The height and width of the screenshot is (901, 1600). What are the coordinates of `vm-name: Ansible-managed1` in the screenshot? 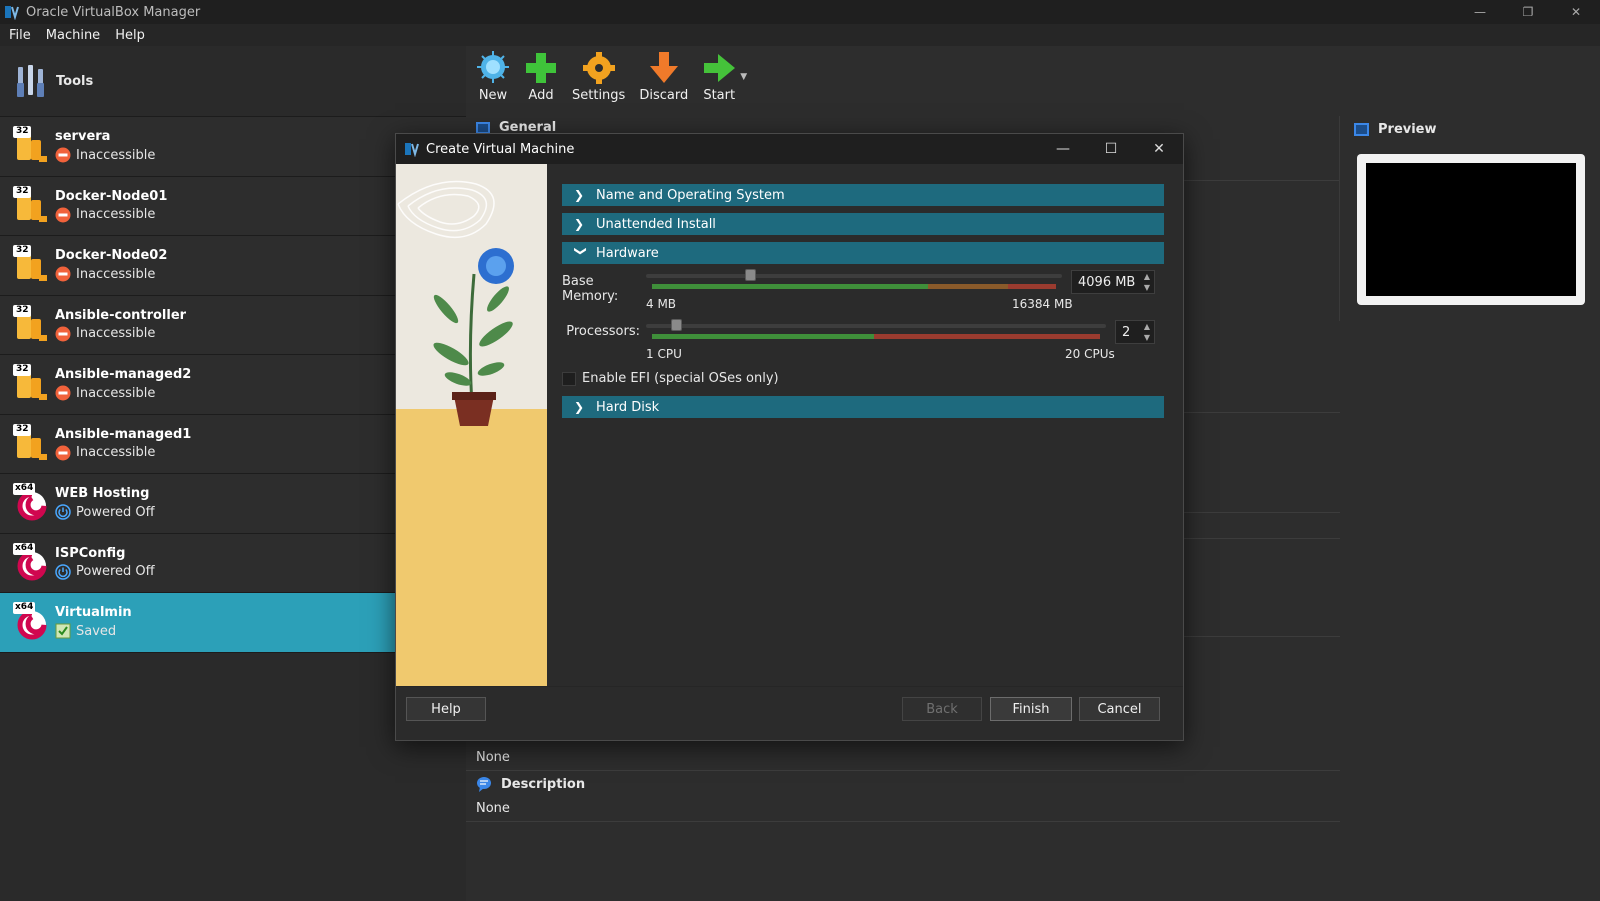 It's located at (123, 434).